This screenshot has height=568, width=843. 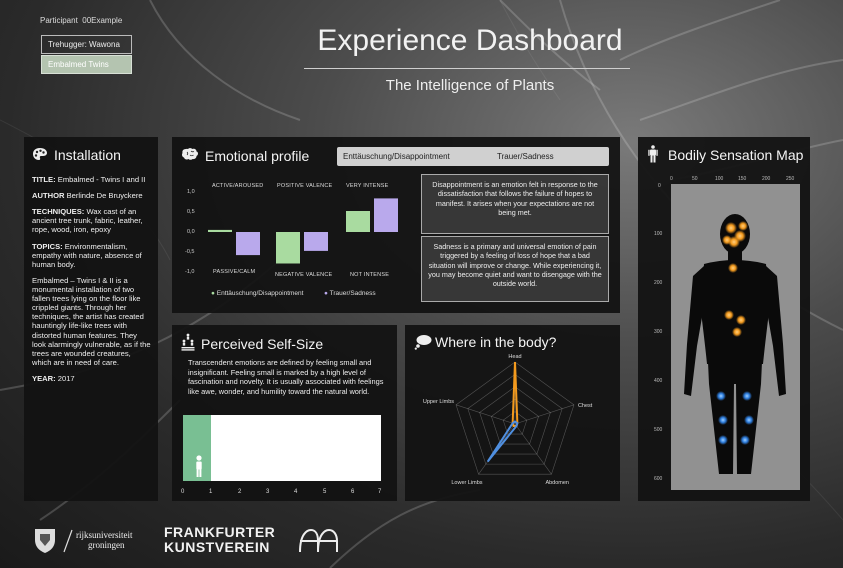 What do you see at coordinates (438, 402) in the screenshot?
I see `radar-axis-label: Upper Limbs` at bounding box center [438, 402].